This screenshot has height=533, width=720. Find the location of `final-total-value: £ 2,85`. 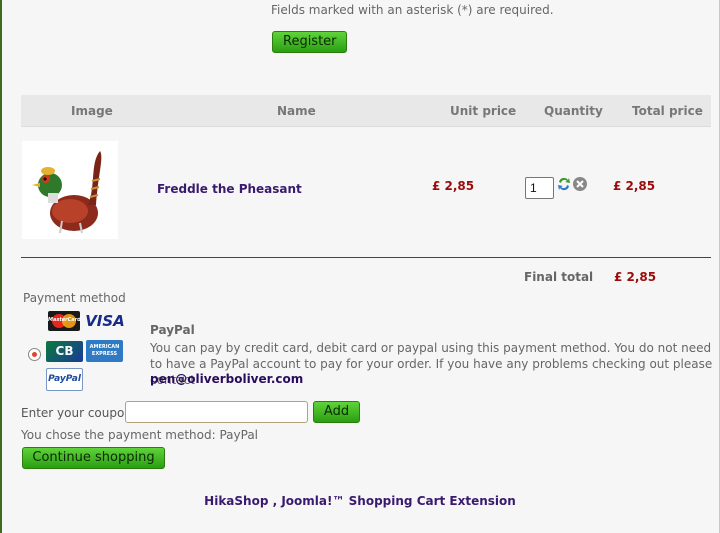

final-total-value: £ 2,85 is located at coordinates (635, 277).